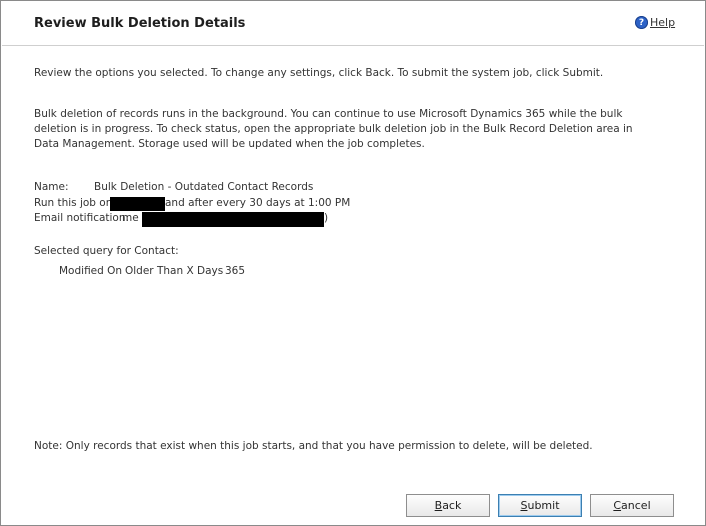 The image size is (706, 526). Describe the element at coordinates (540, 505) in the screenshot. I see `submit-button: Submit` at that location.